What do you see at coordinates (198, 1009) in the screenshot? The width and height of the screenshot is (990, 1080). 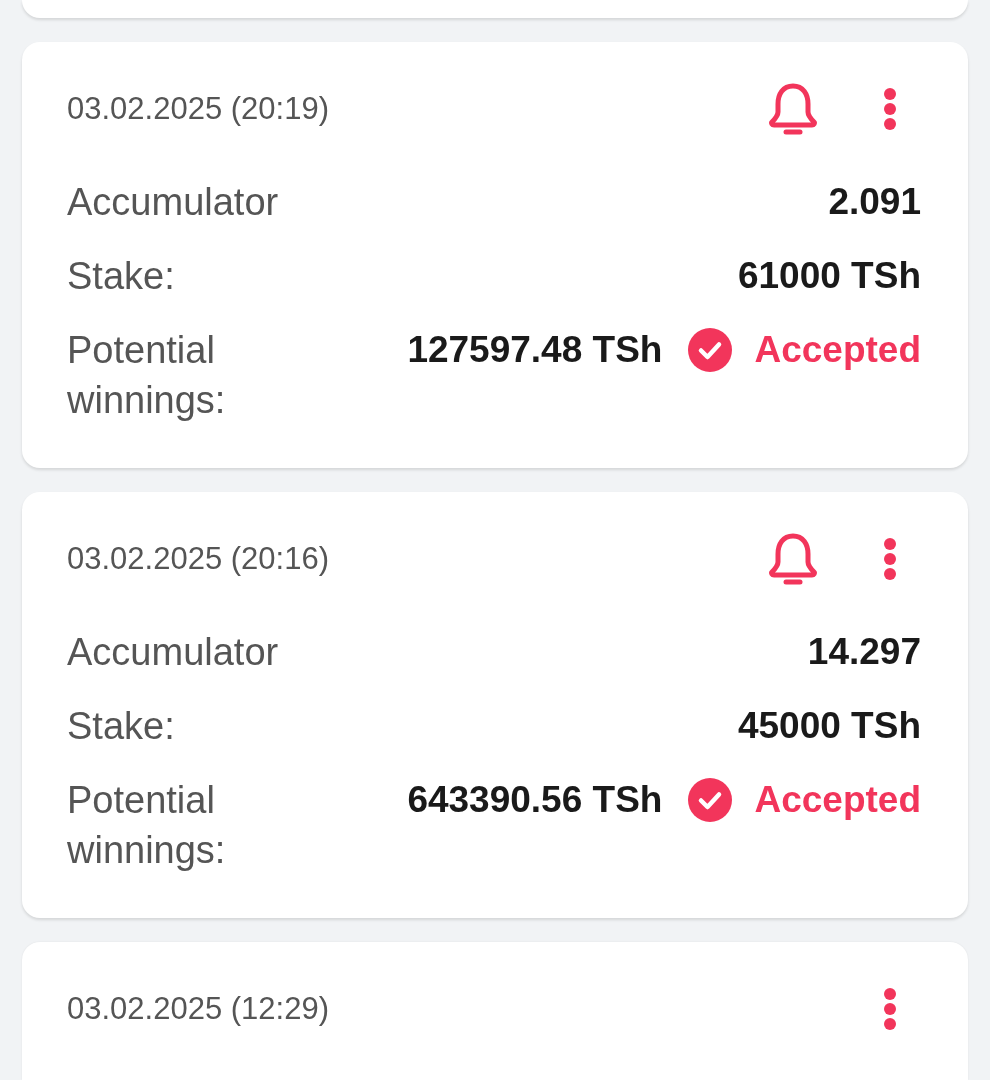 I see `bet-datetime: 03.02.2025 (12:29)` at bounding box center [198, 1009].